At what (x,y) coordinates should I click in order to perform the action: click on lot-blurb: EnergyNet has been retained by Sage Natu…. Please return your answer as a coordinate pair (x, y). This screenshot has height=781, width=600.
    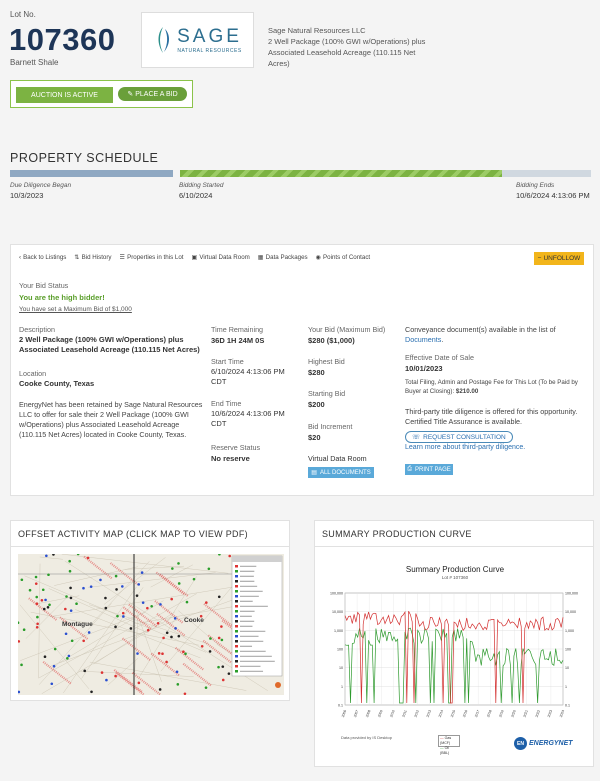
    Looking at the image, I should click on (111, 419).